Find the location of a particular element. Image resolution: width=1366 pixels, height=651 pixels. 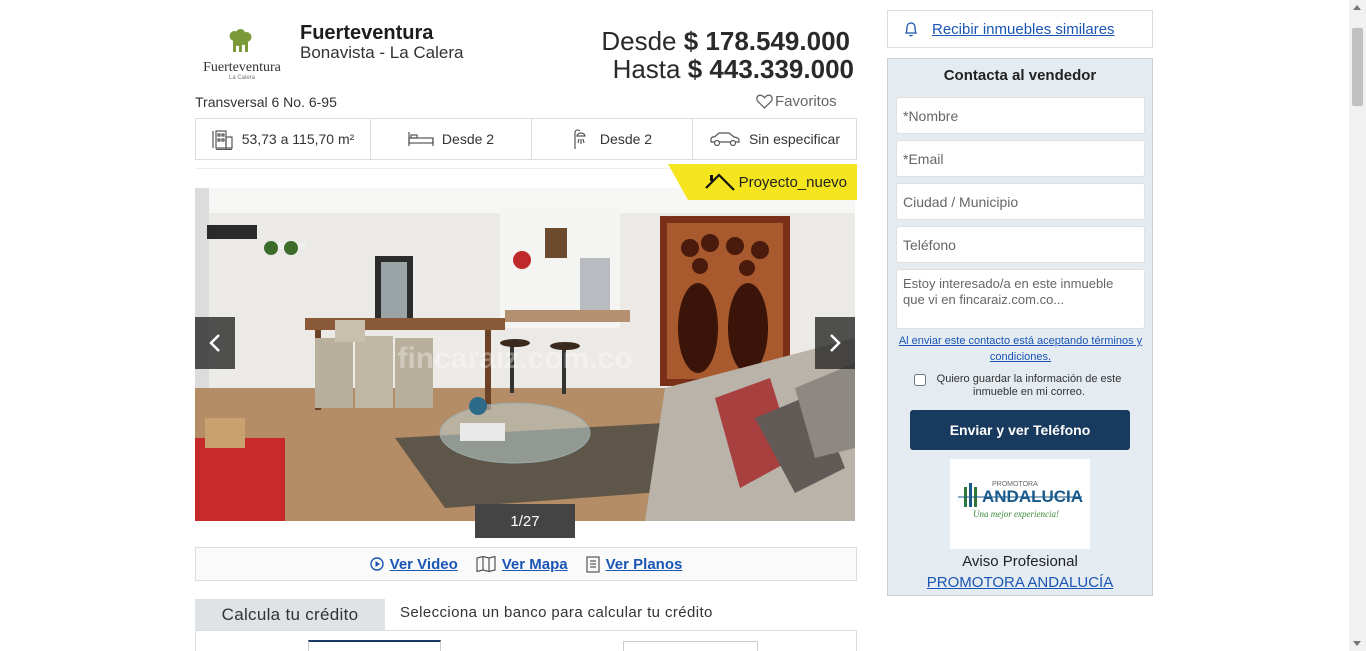

project-location: Bonavista - La Calera is located at coordinates (382, 52).